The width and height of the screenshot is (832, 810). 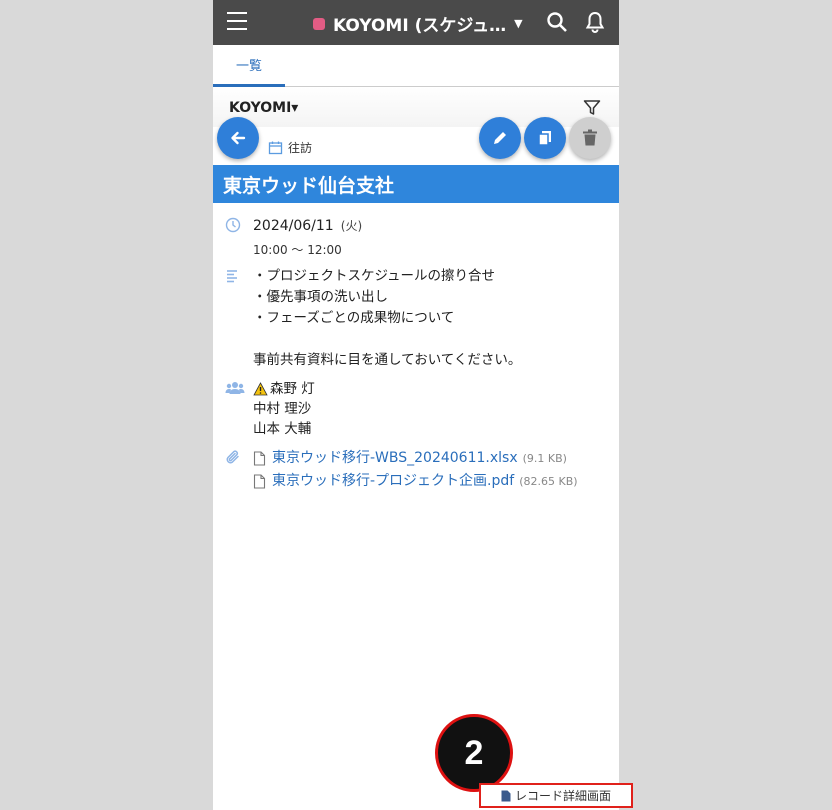 What do you see at coordinates (275, 148) in the screenshot?
I see `calendar-icon` at bounding box center [275, 148].